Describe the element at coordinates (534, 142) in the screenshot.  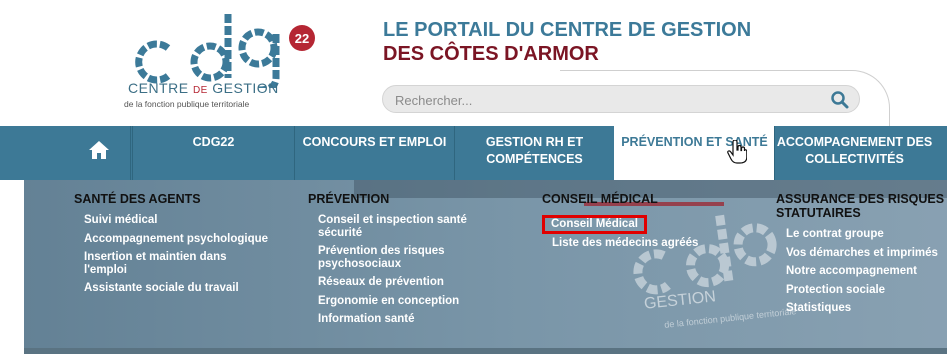
I see `nav-item-label: GESTION RH ET` at that location.